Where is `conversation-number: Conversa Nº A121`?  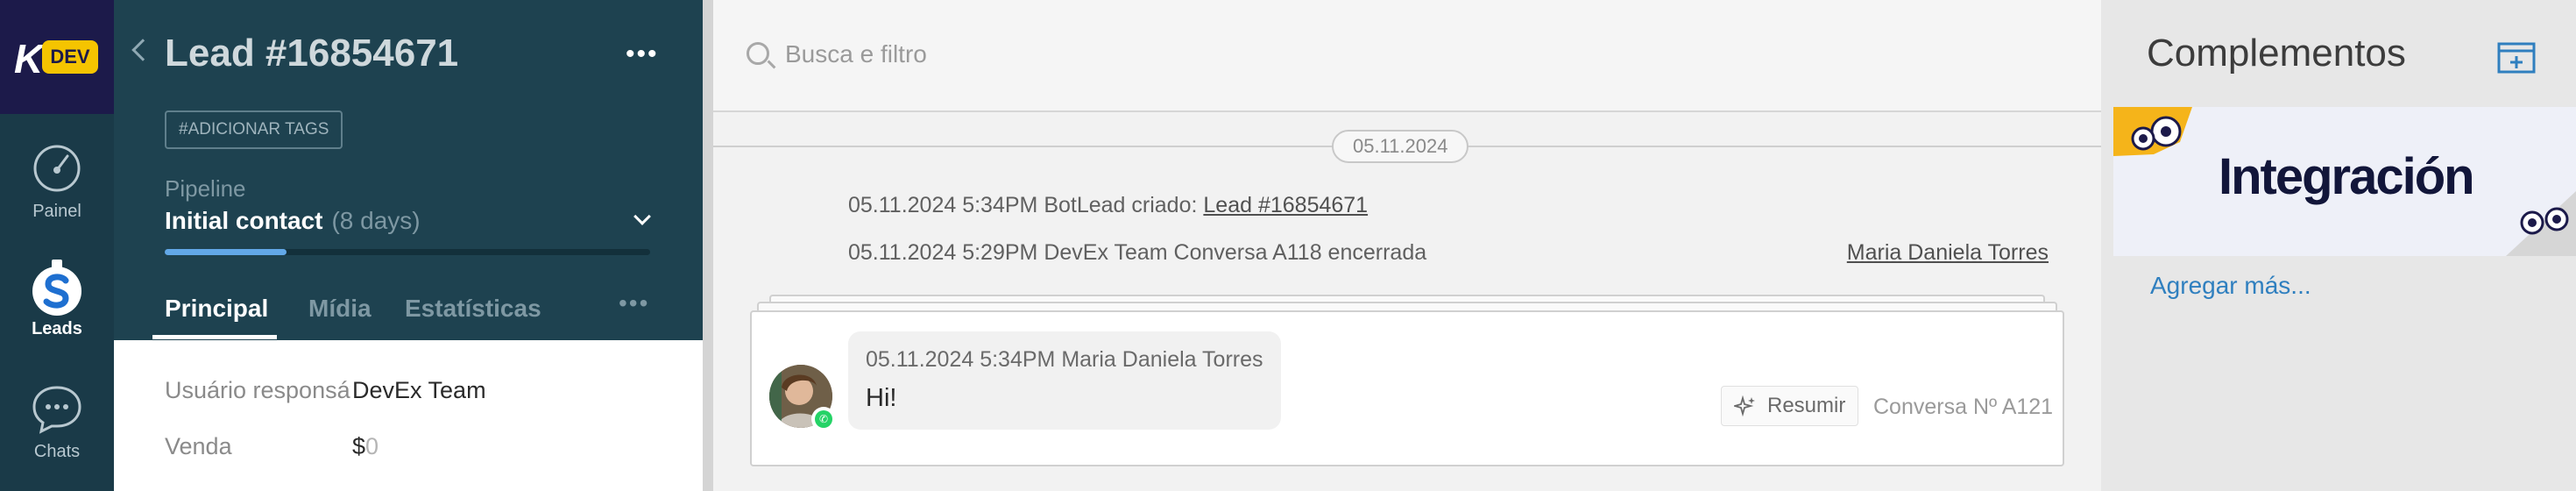 conversation-number: Conversa Nº A121 is located at coordinates (1963, 407).